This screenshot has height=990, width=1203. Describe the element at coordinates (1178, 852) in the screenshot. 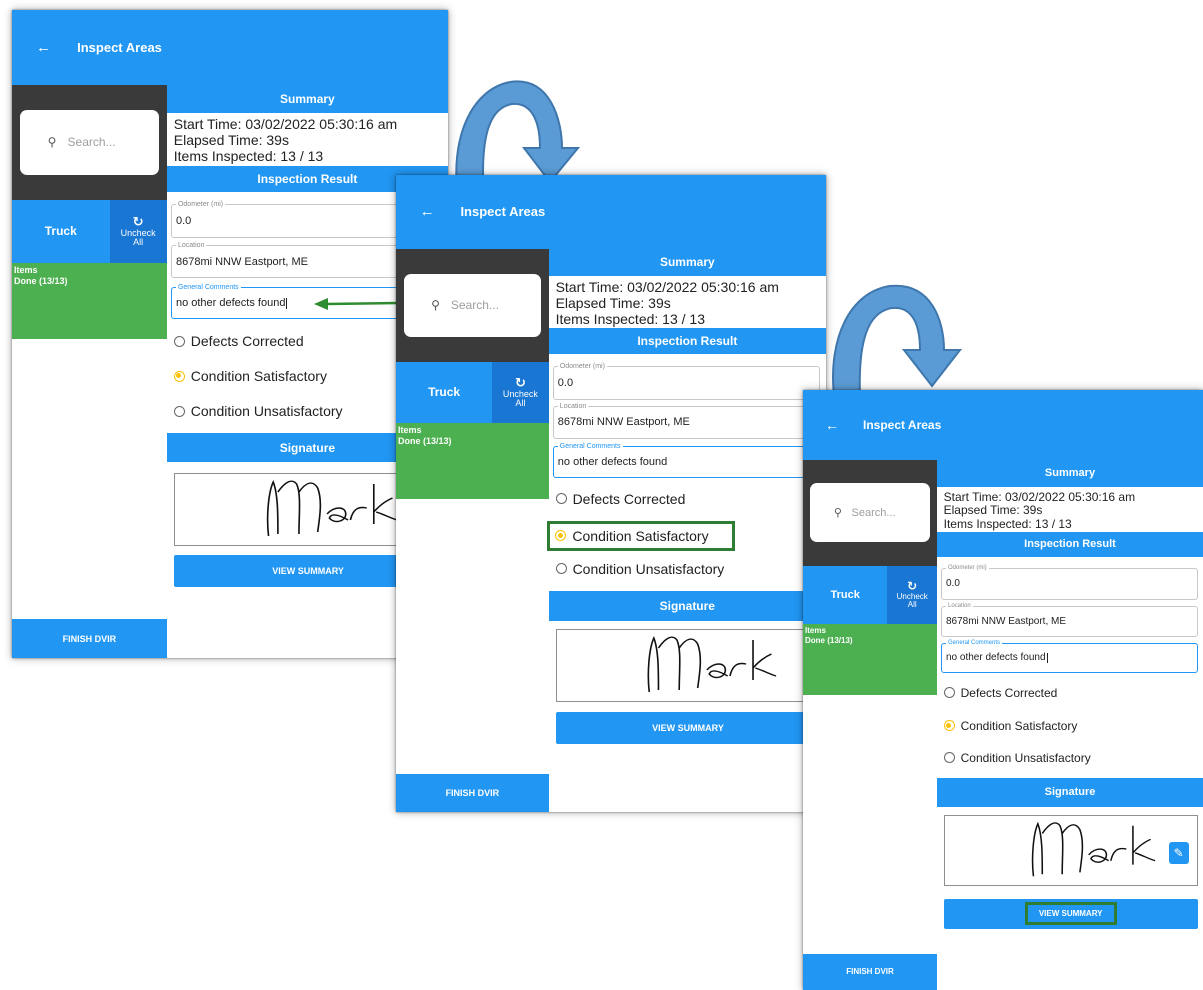

I see `pencil-icon: ✎` at that location.